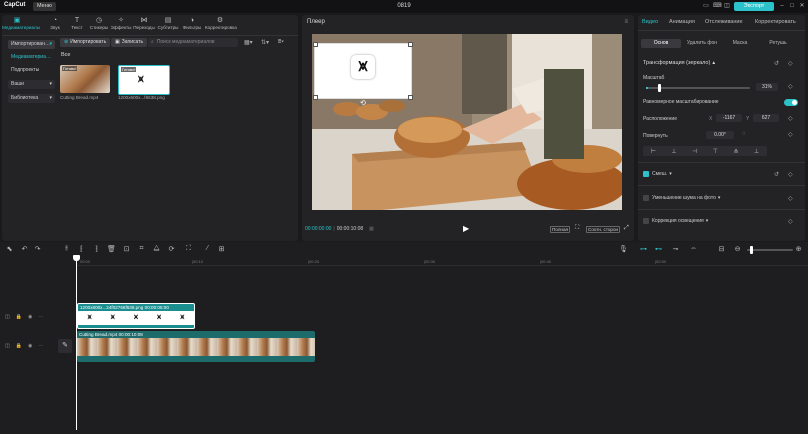 This screenshot has height=434, width=808. I want to click on align-right-icon: ⊣, so click(694, 151).